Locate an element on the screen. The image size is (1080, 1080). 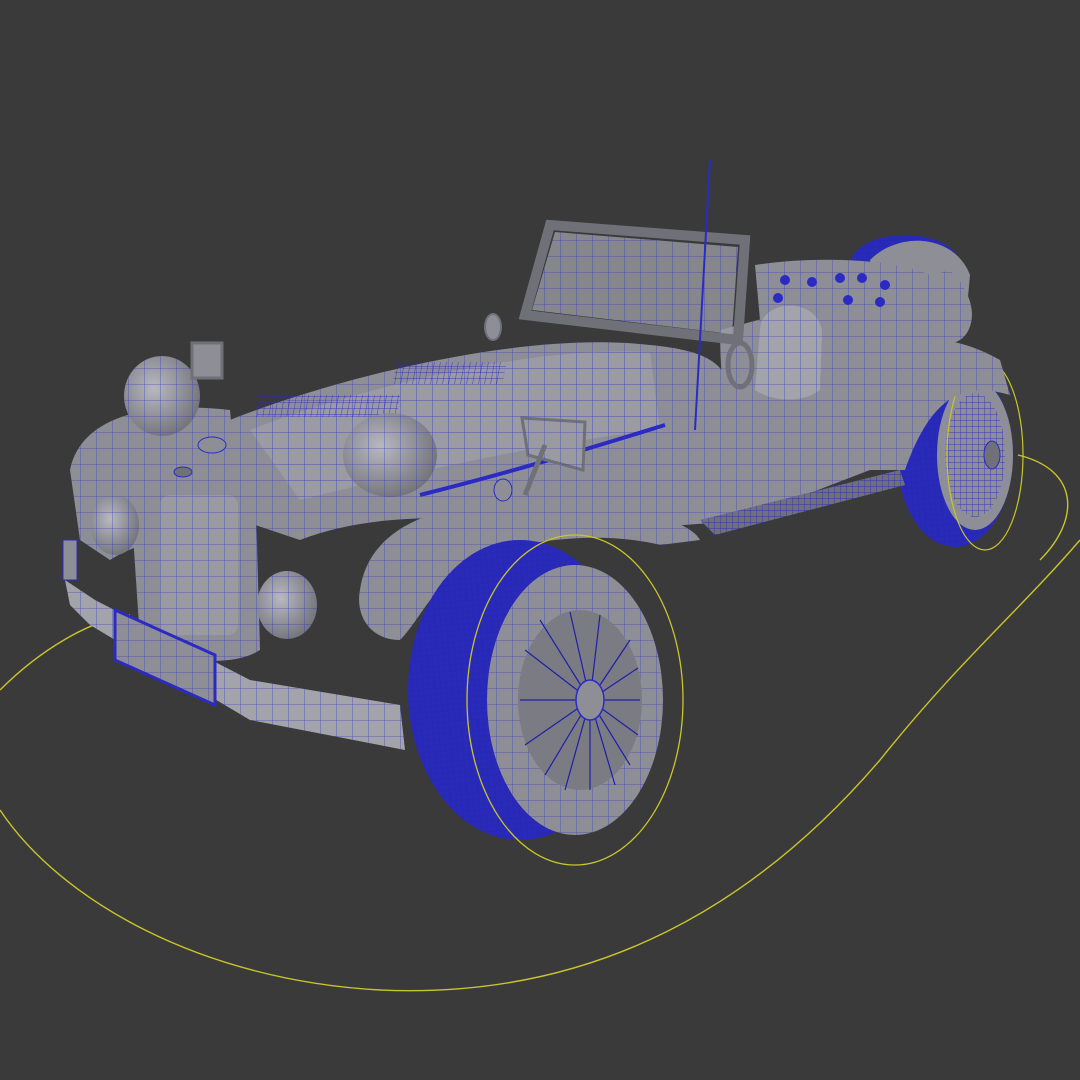
headlamp-left is located at coordinates (162, 396).